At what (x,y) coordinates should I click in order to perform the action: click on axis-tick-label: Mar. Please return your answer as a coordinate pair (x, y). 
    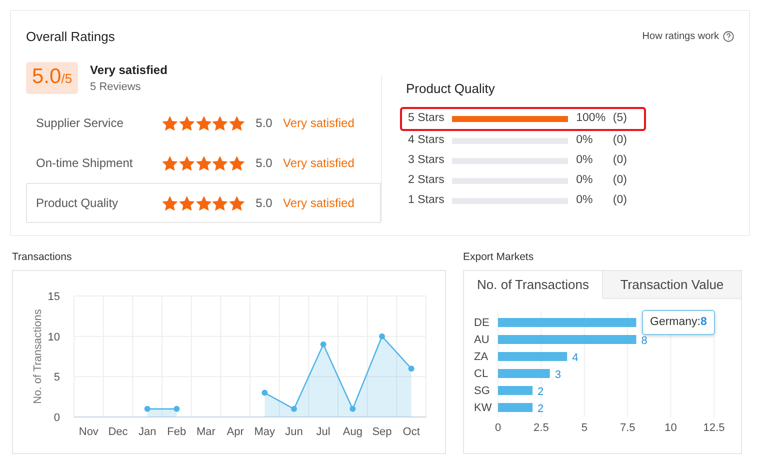
    Looking at the image, I should click on (206, 432).